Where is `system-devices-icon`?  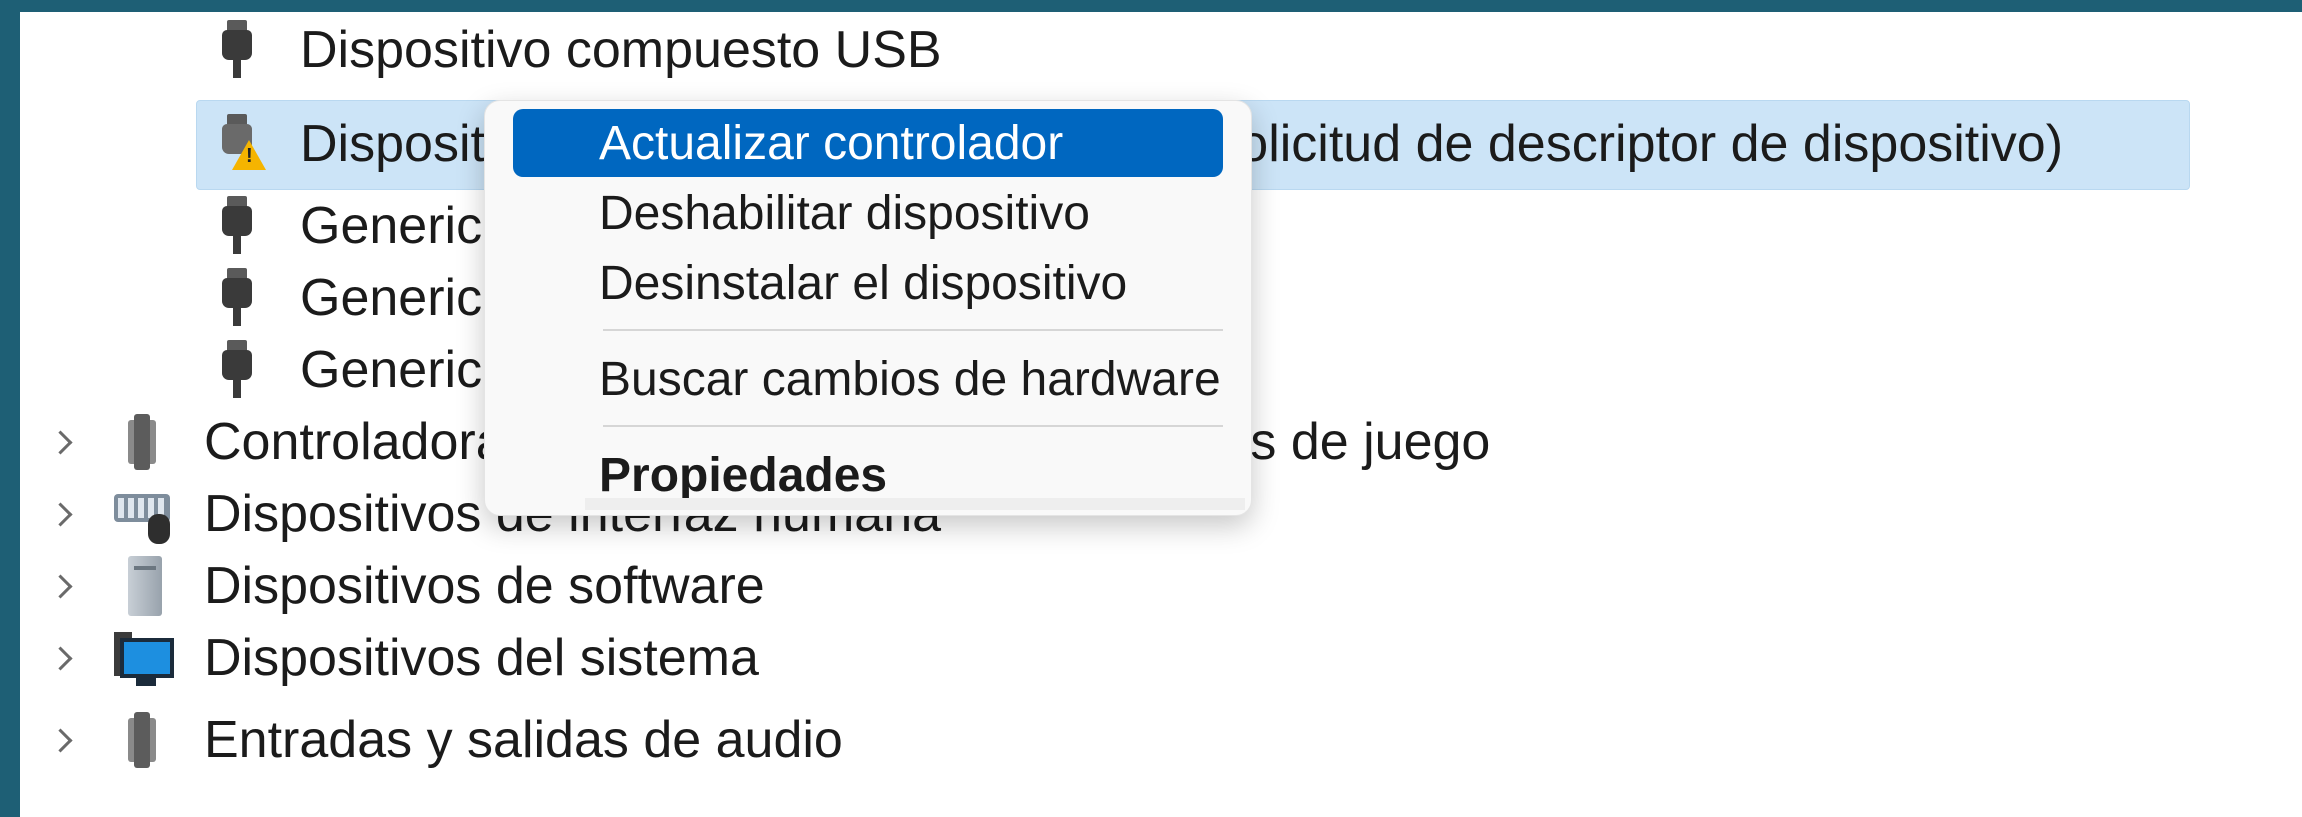 system-devices-icon is located at coordinates (144, 658).